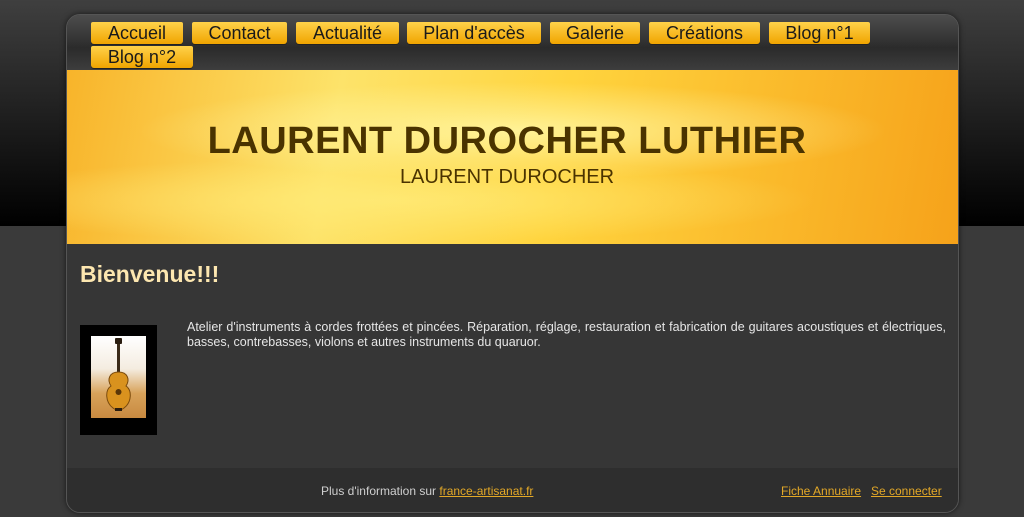 This screenshot has height=517, width=1024. Describe the element at coordinates (118, 374) in the screenshot. I see `guitar-icon` at that location.